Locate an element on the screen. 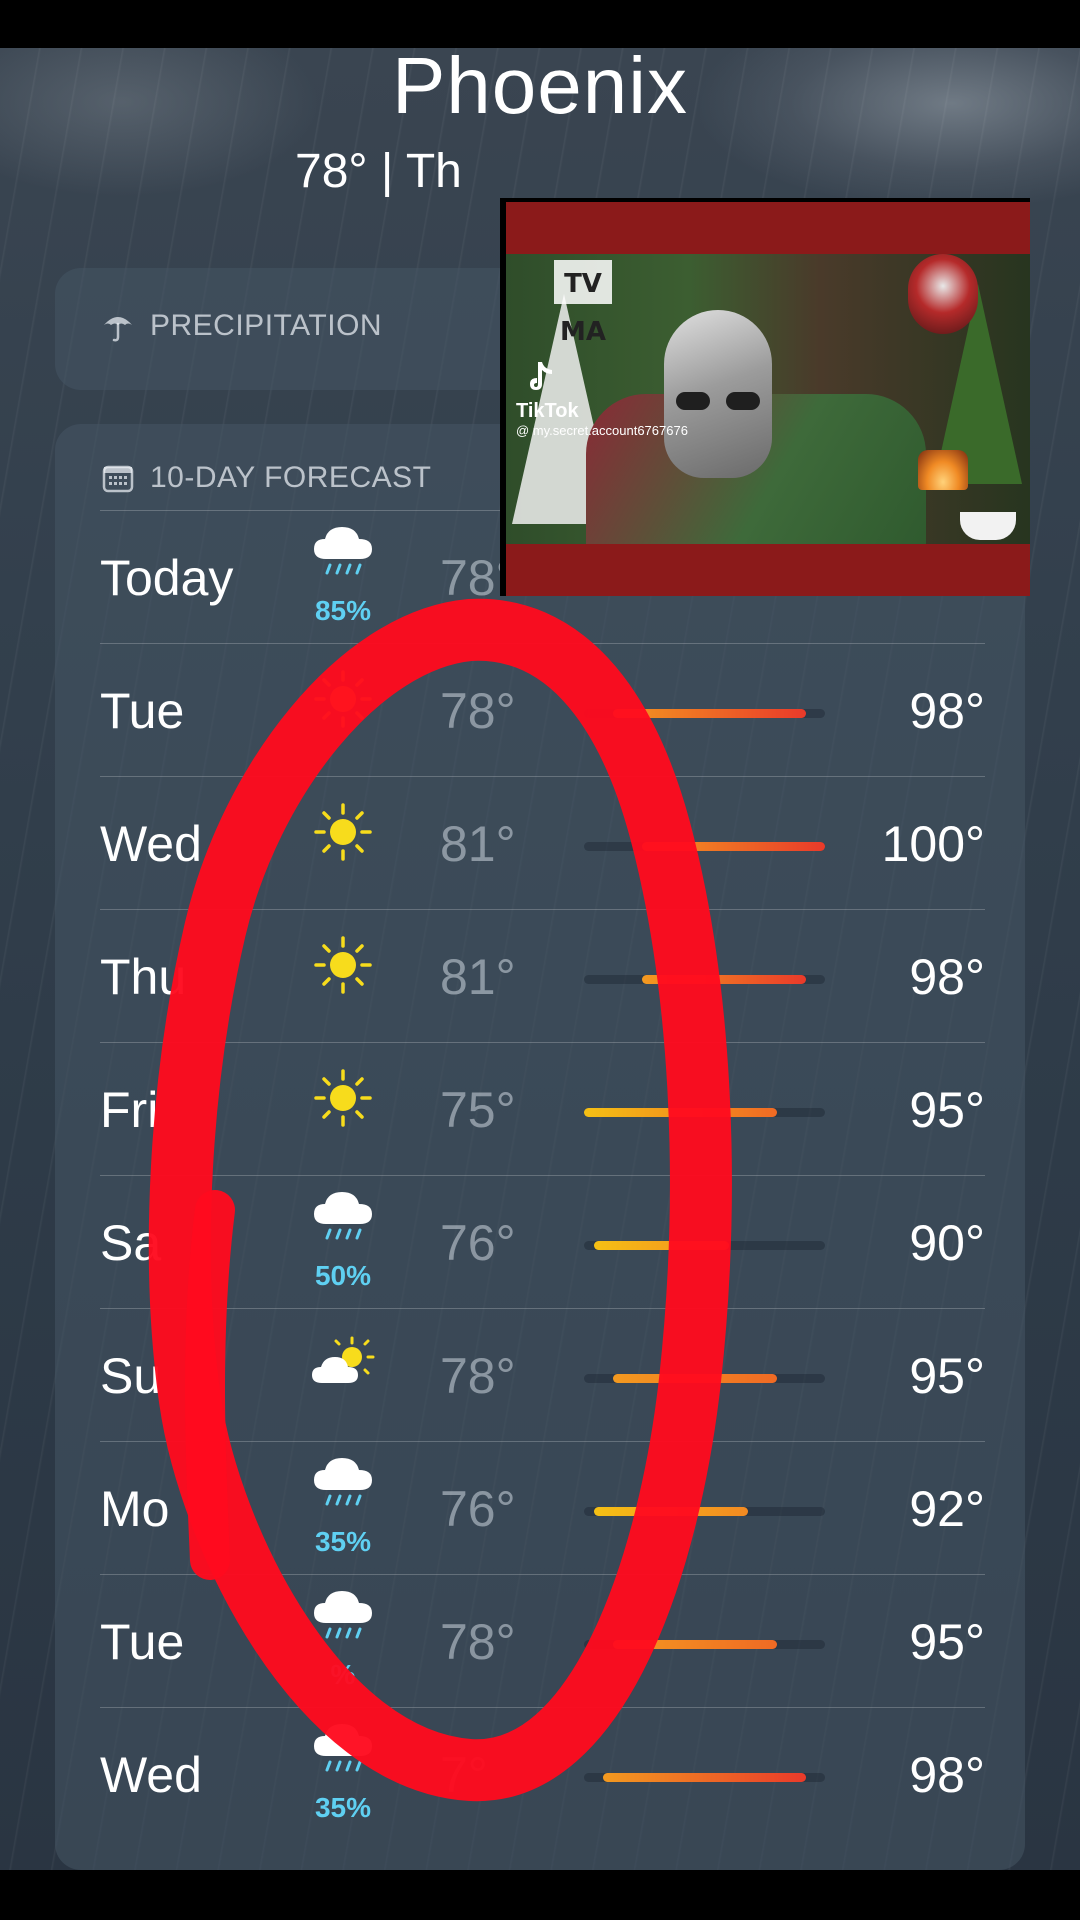  partly-sunny-icon is located at coordinates (343, 1364).